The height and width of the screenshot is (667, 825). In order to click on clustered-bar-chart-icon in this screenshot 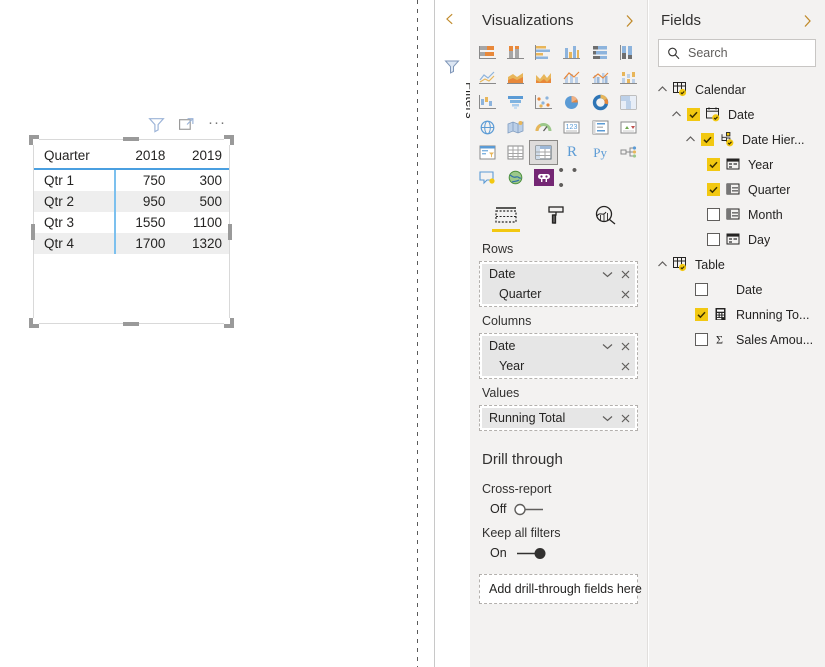, I will do `click(543, 52)`.